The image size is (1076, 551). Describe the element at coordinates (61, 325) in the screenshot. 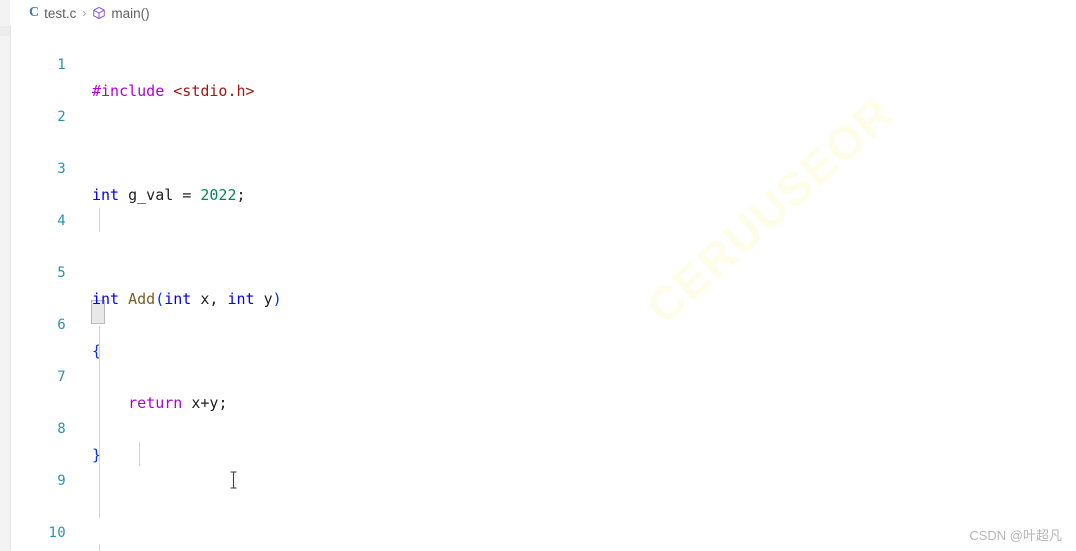

I see `line-number: 6` at that location.